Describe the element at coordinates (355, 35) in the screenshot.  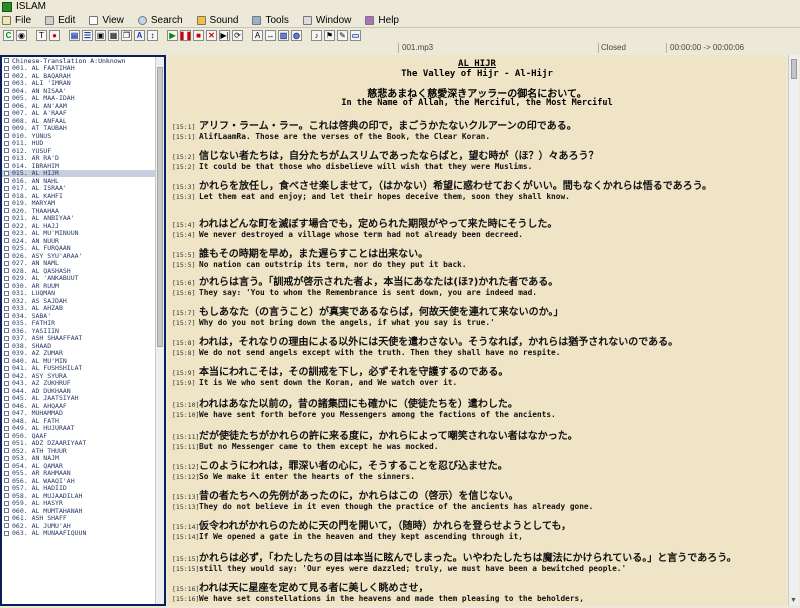
I see `monitor-icon: ▭` at that location.